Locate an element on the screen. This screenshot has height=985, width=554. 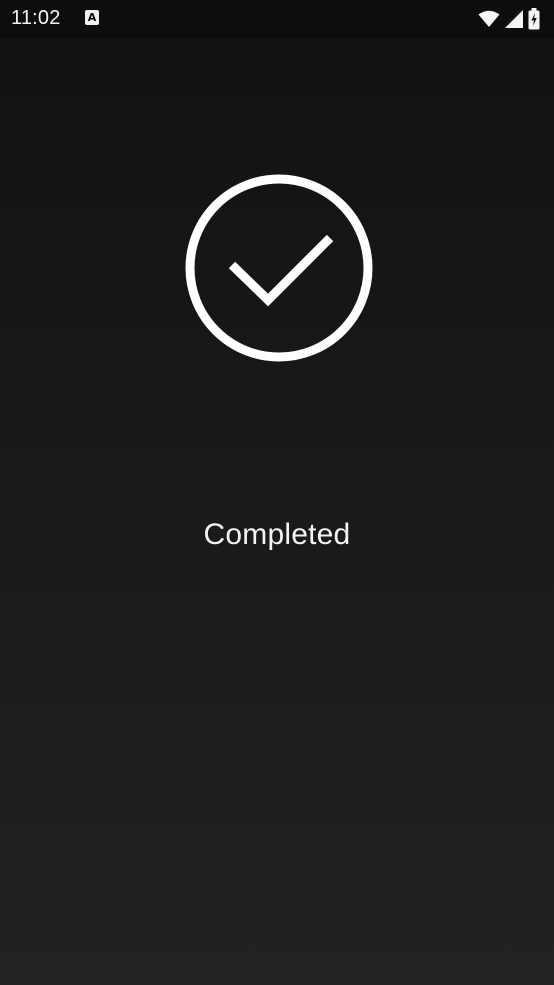
status-icons is located at coordinates (509, 19).